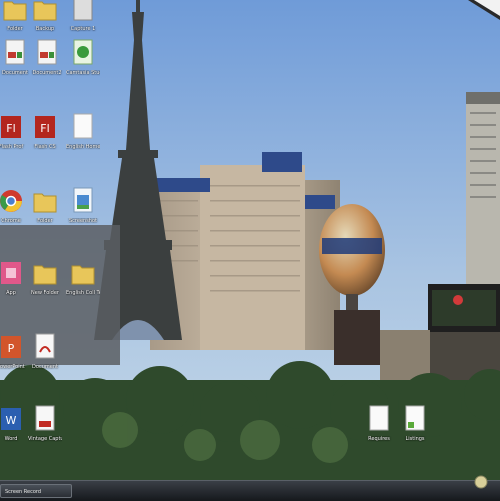  I want to click on right-tower, so click(483, 197).